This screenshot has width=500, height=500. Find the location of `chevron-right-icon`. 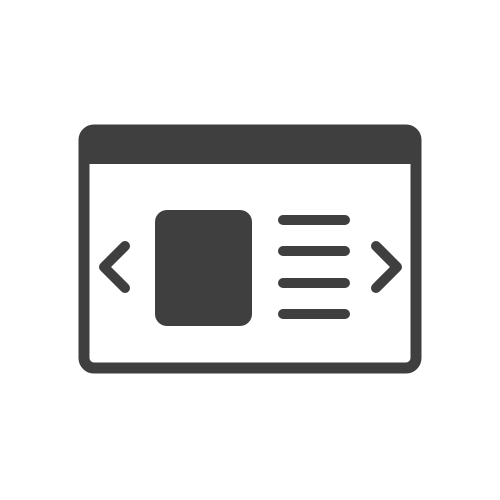

chevron-right-icon is located at coordinates (386, 267).